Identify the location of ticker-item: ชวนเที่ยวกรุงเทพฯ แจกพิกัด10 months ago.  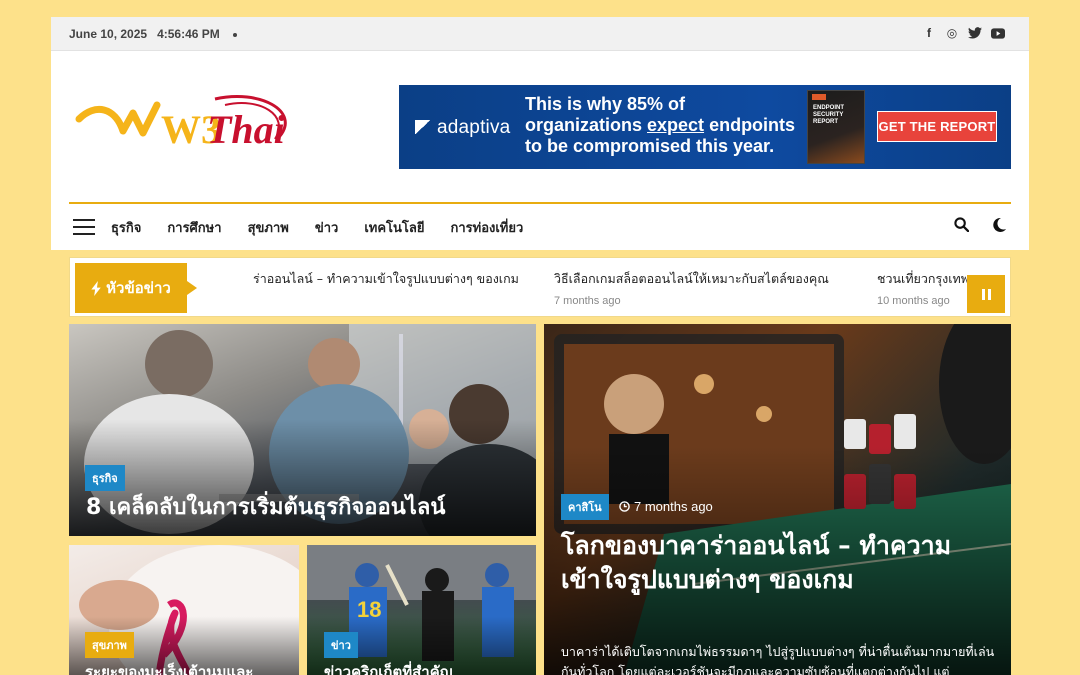
(922, 288).